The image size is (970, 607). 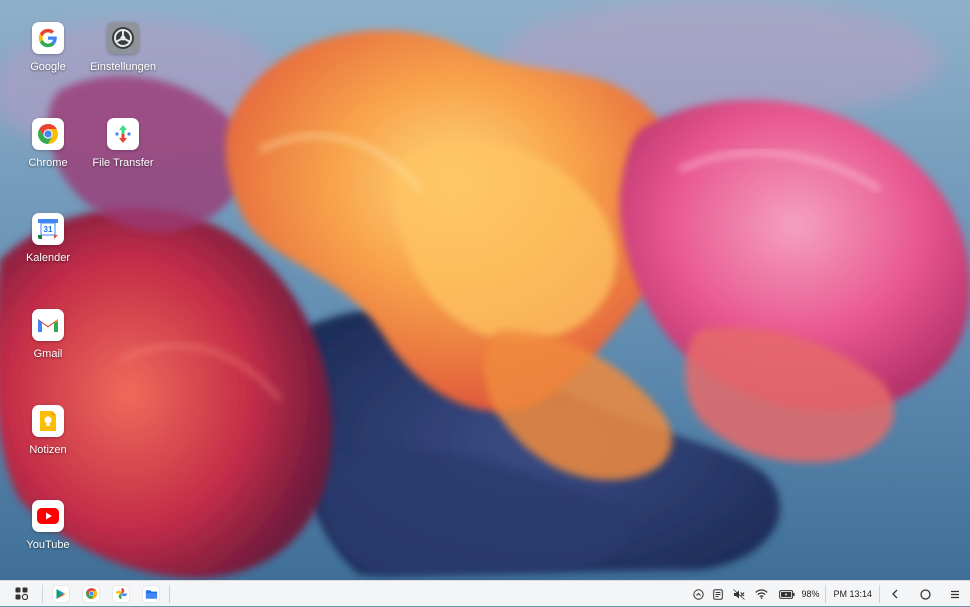 I want to click on home-circle-icon, so click(x=925, y=594).